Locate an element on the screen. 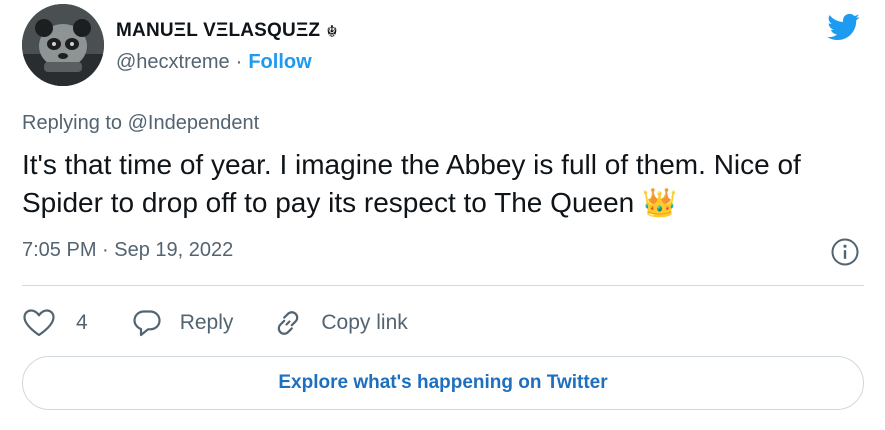 This screenshot has width=885, height=430. info-icon is located at coordinates (845, 252).